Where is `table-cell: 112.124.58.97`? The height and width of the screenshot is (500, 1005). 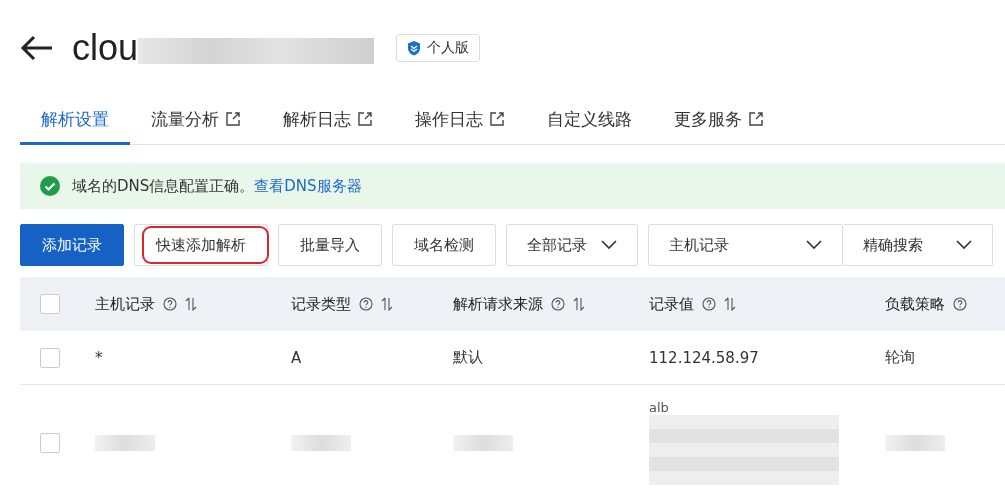 table-cell: 112.124.58.97 is located at coordinates (704, 357).